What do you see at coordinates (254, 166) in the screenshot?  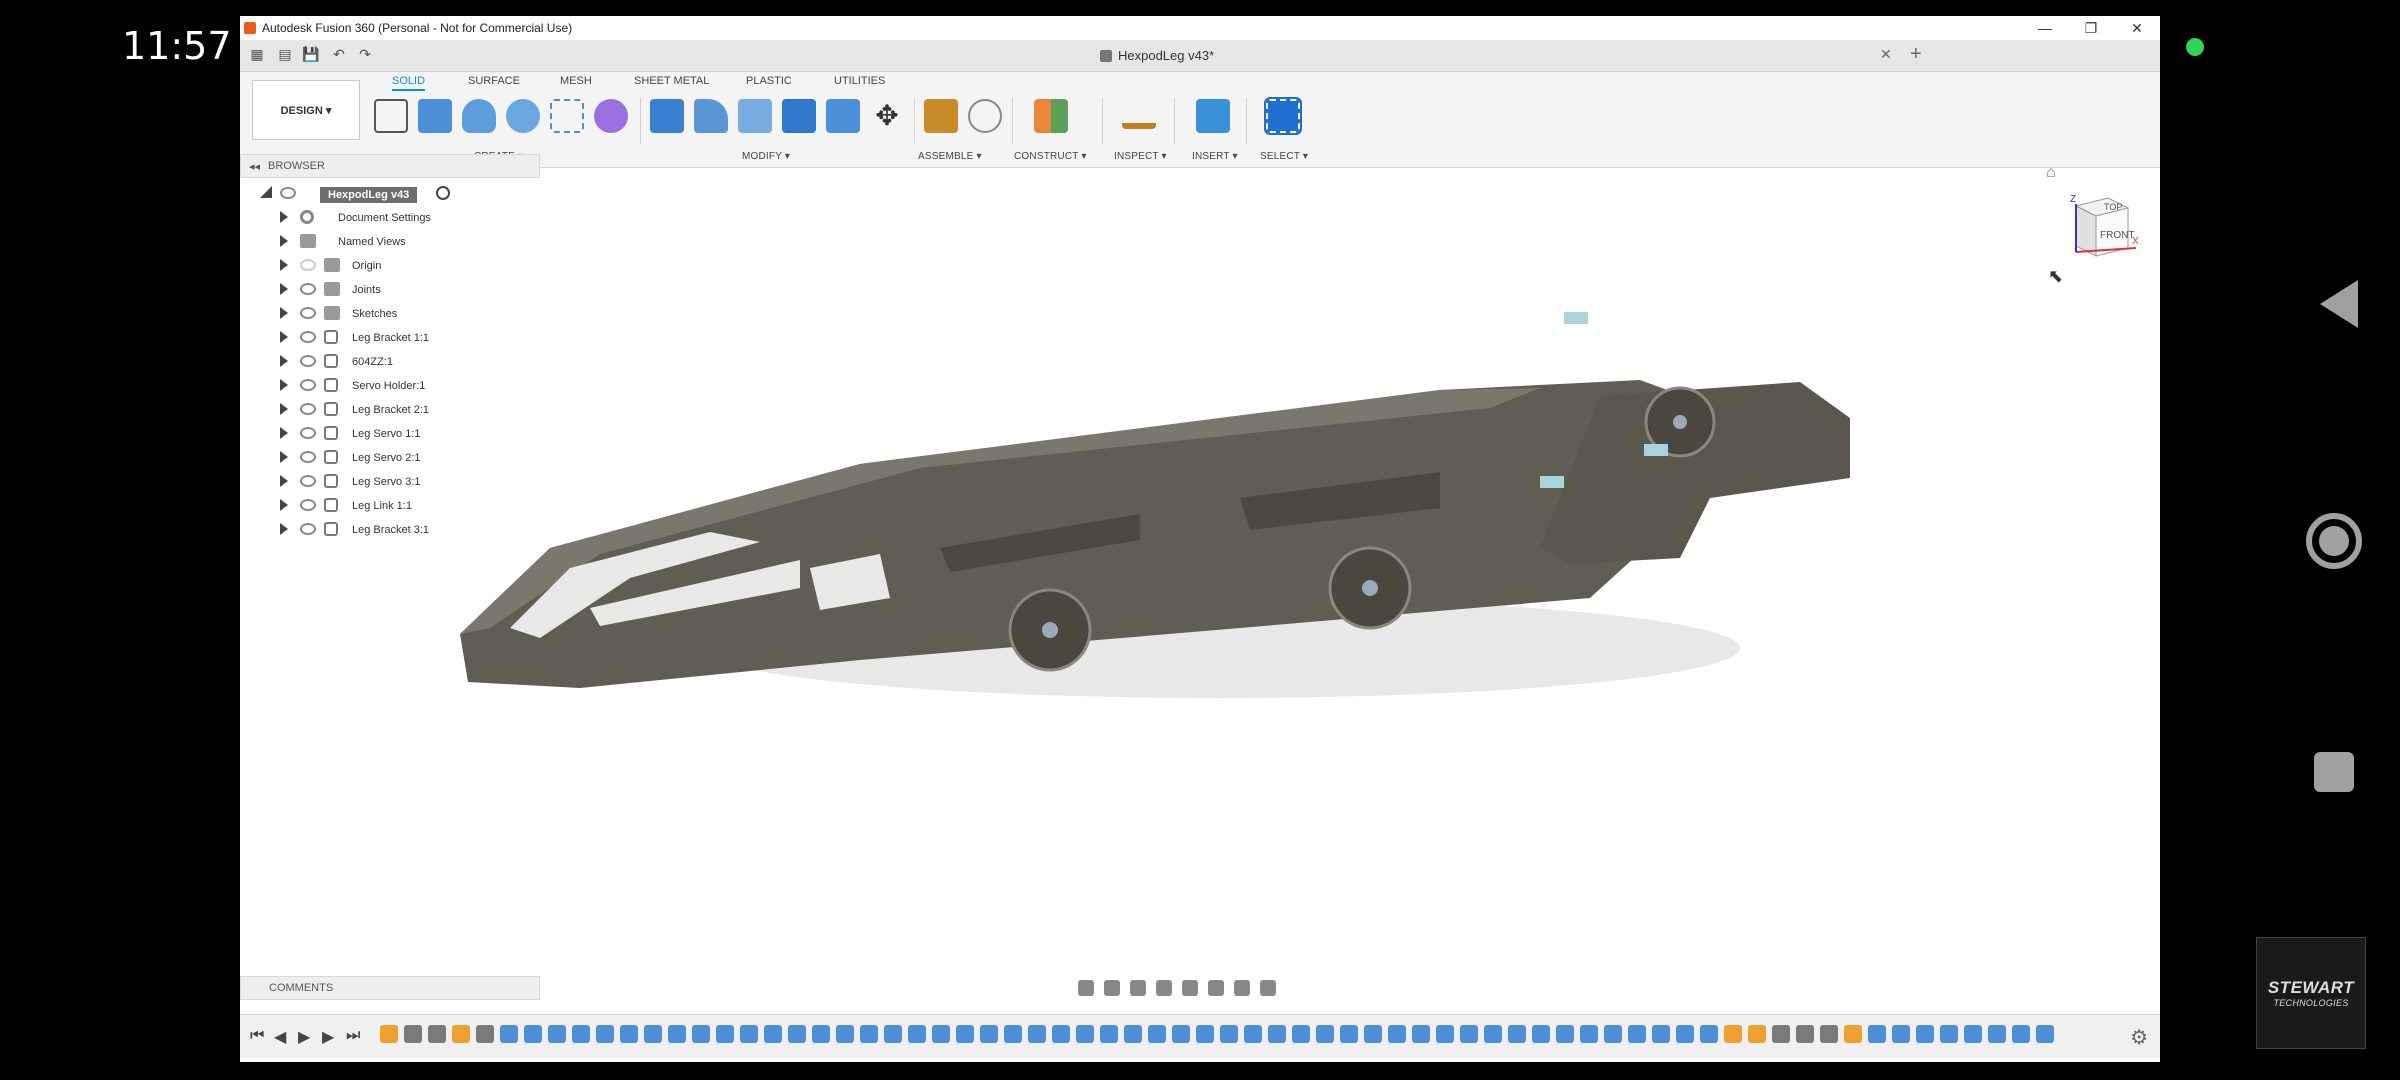 I see `collapse-panel-icon: ◂◂` at bounding box center [254, 166].